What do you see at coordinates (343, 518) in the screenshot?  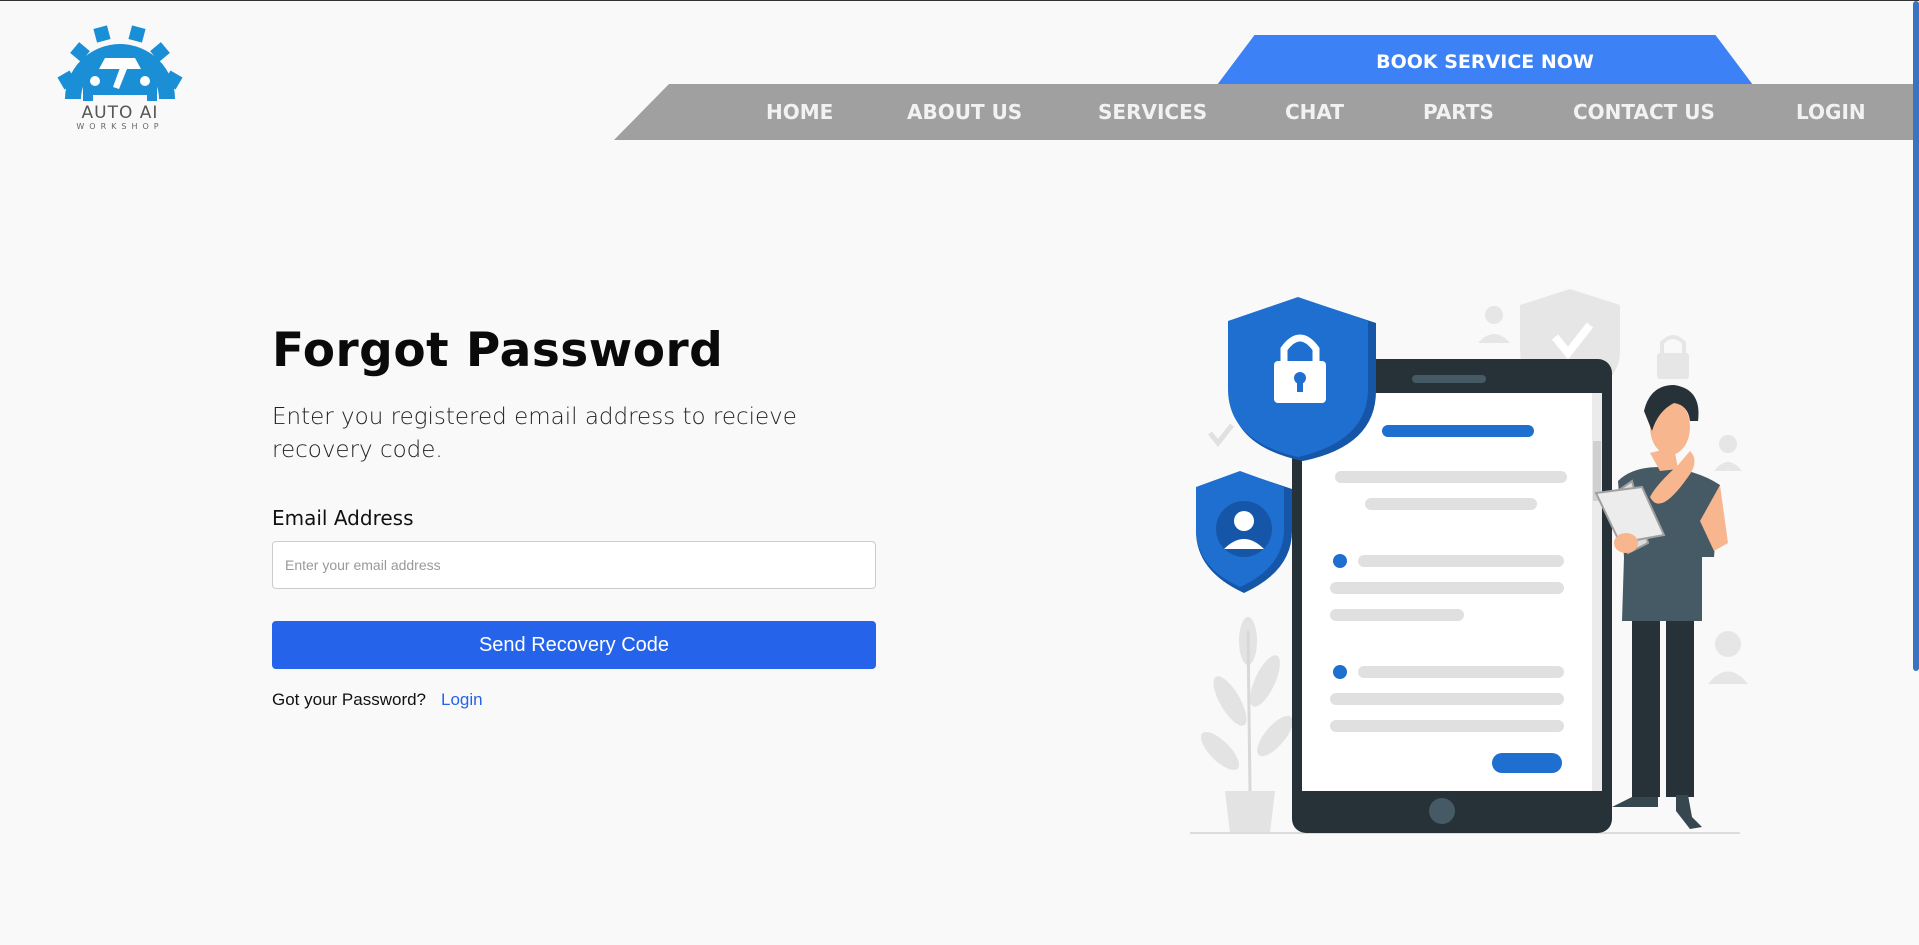 I see `email-label: Email Address` at bounding box center [343, 518].